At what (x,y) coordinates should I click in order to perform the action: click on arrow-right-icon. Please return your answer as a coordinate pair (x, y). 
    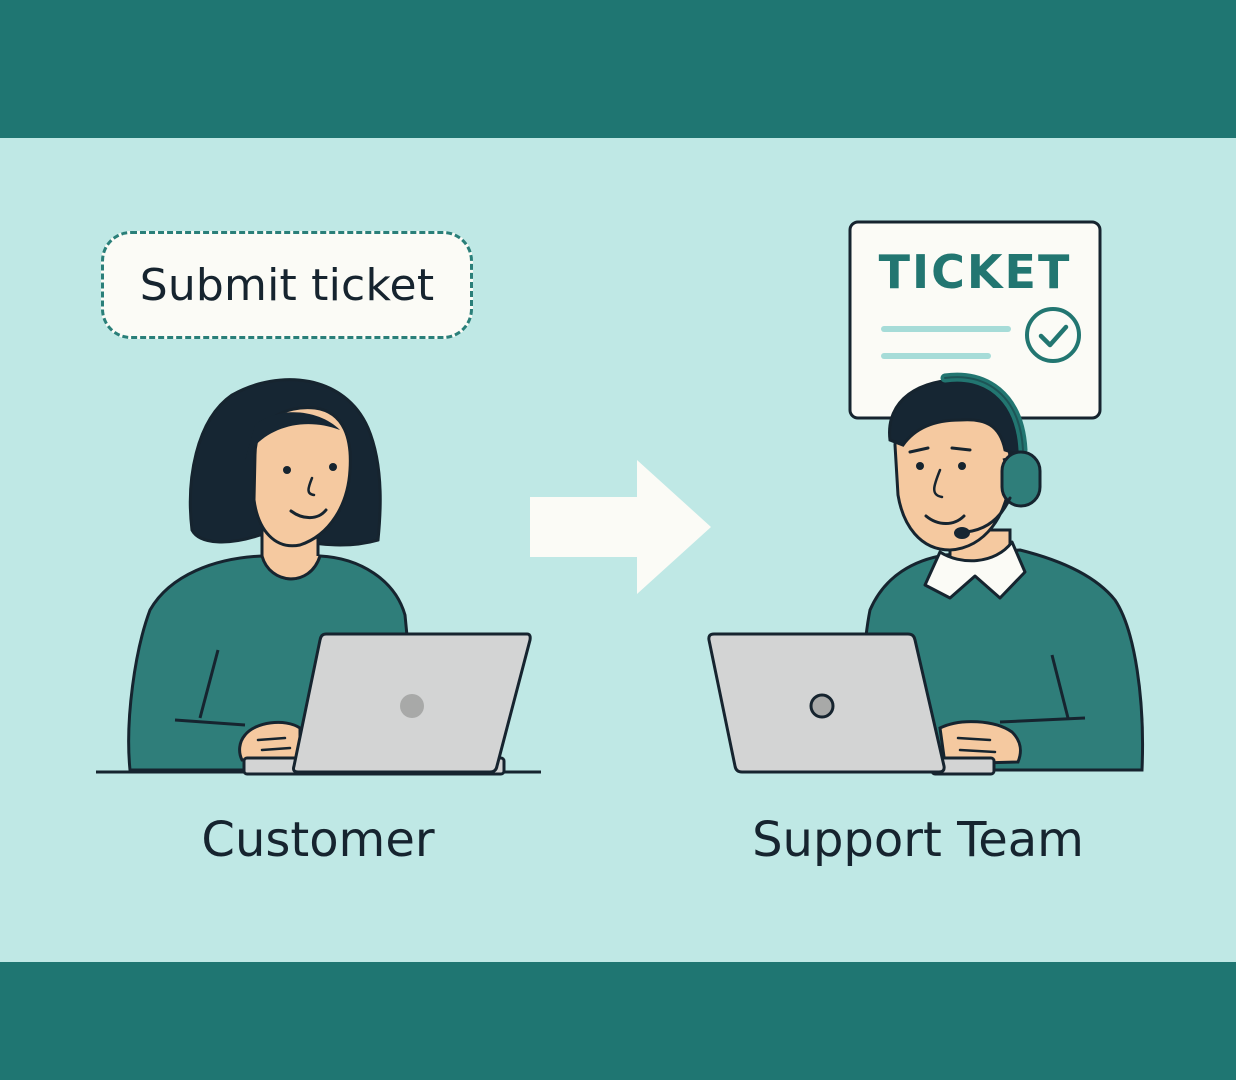
    Looking at the image, I should click on (620, 527).